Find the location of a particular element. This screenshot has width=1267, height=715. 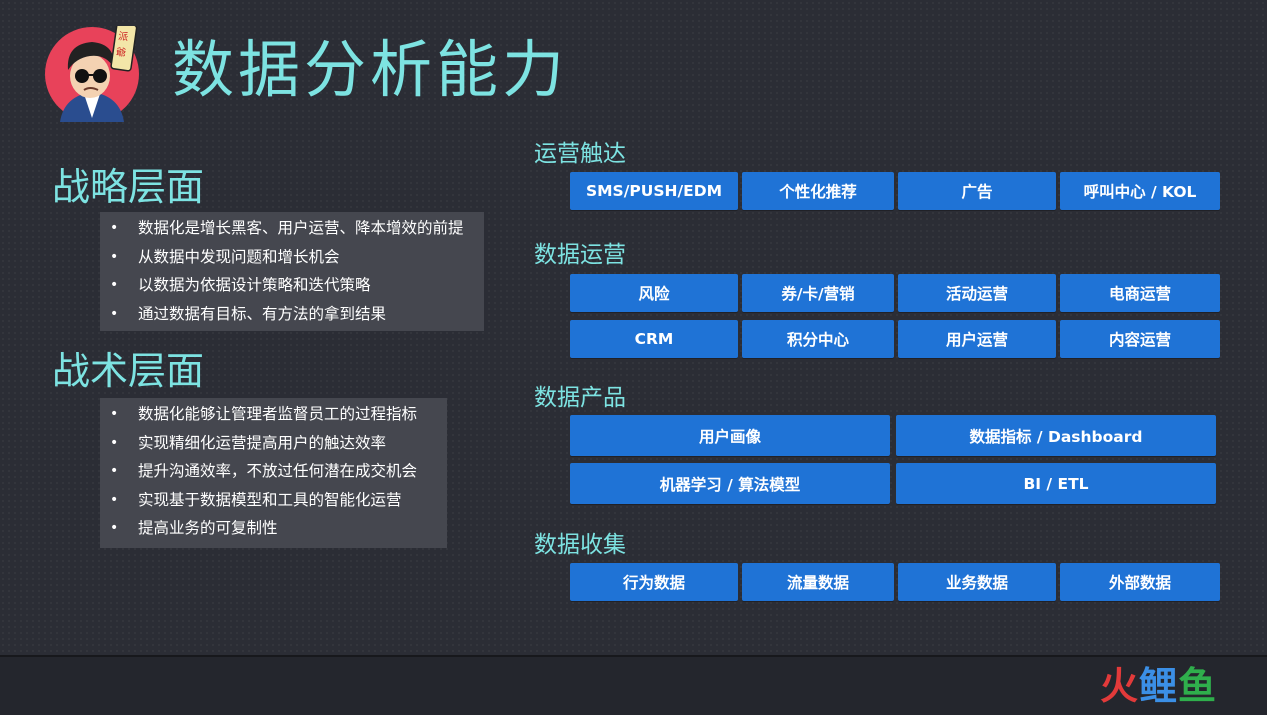

collection-button-behavior: 行为数据 is located at coordinates (654, 582).